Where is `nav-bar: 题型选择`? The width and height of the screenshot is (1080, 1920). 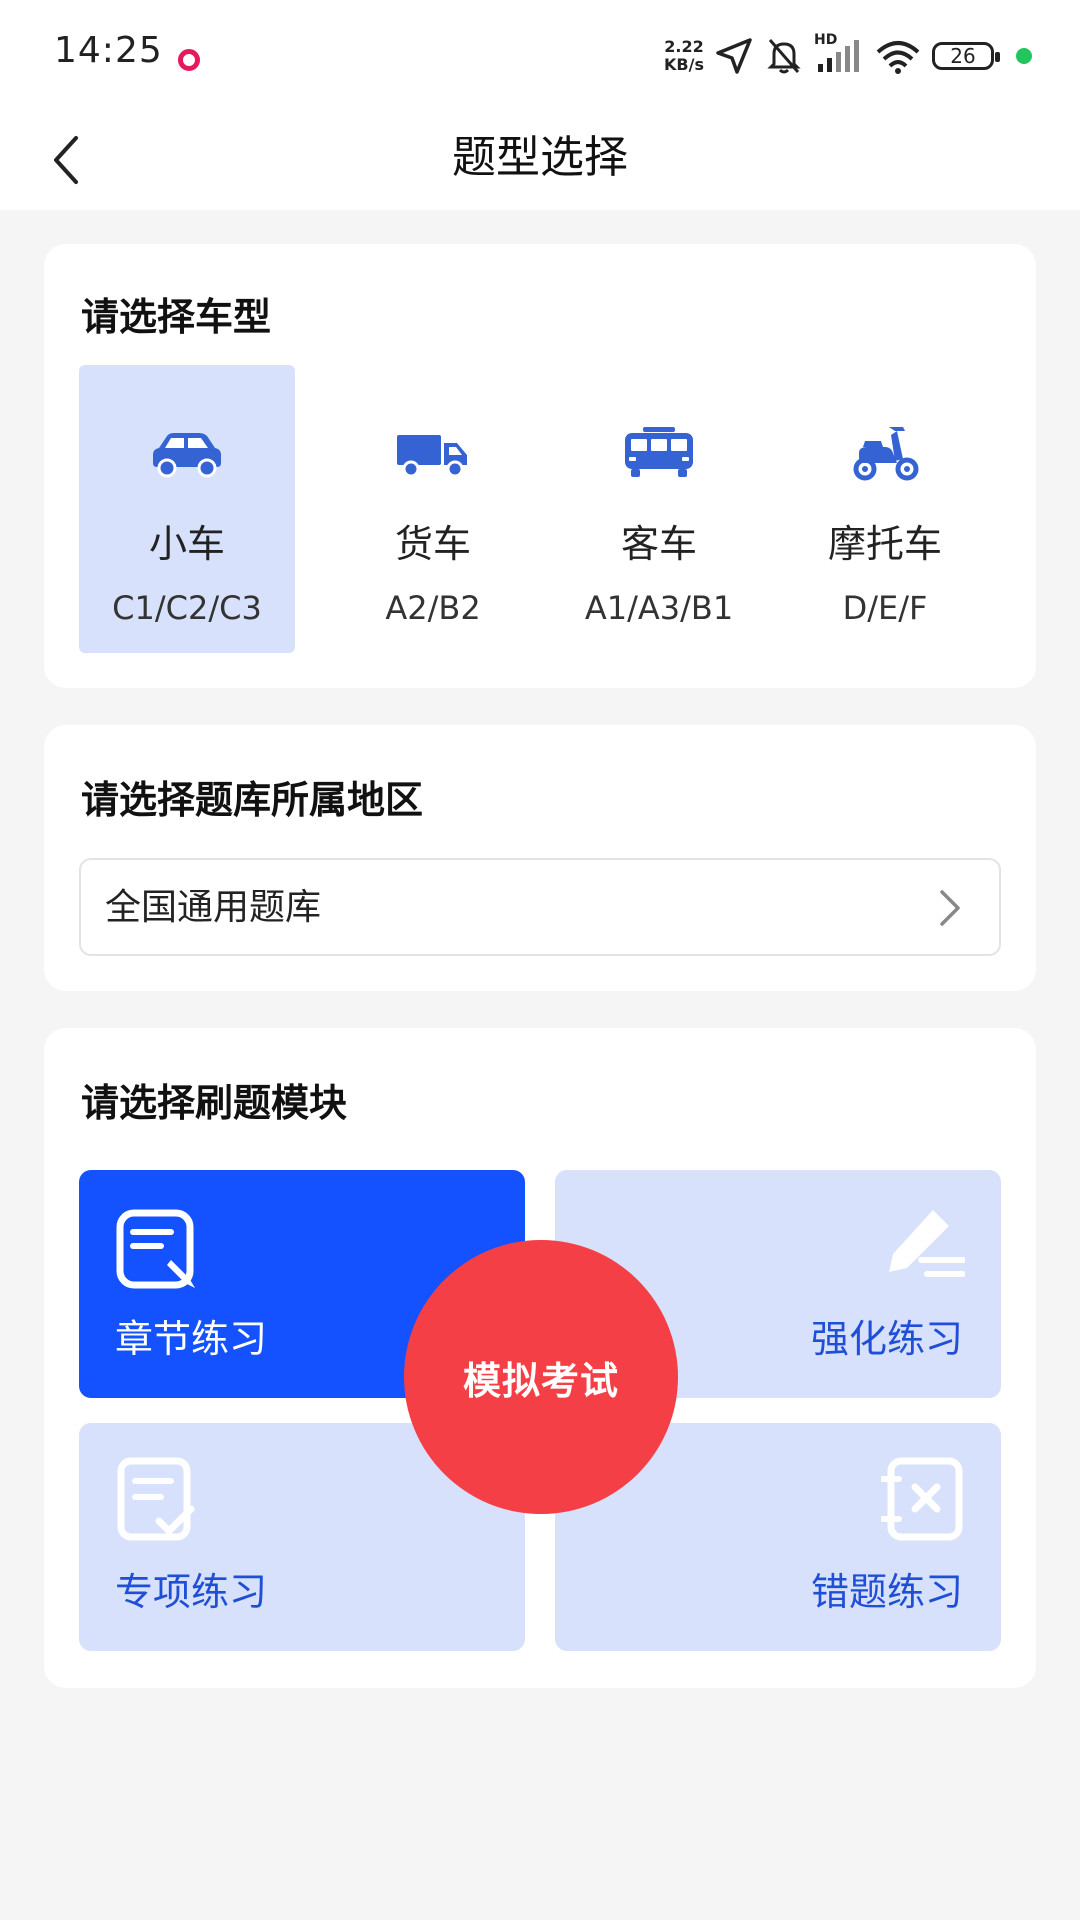 nav-bar: 题型选择 is located at coordinates (540, 160).